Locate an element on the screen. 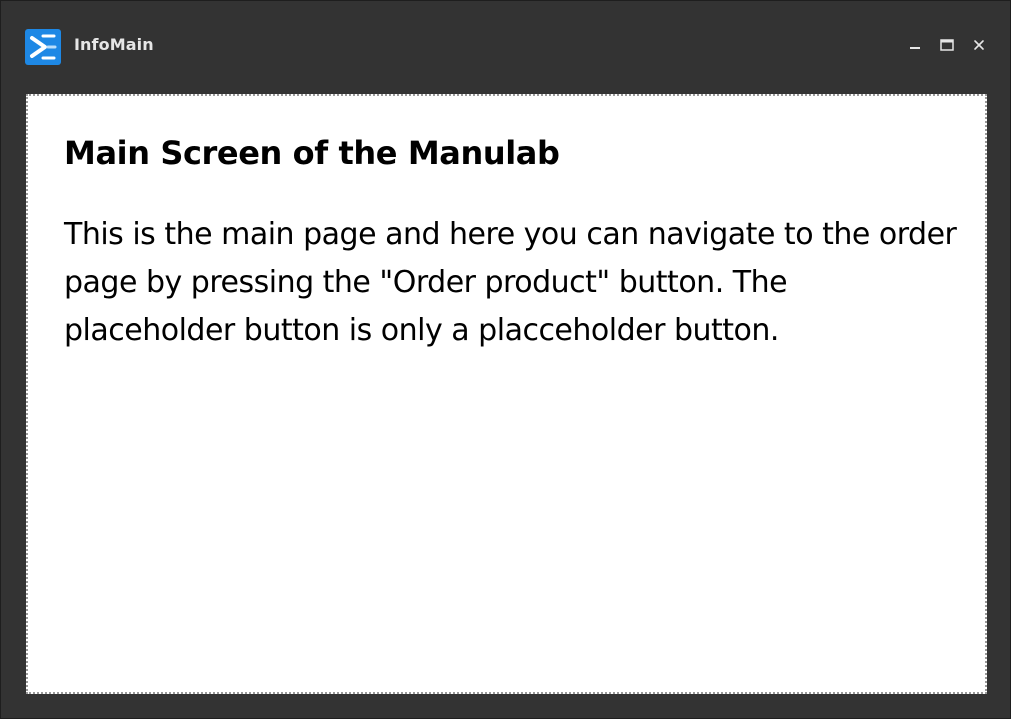  maximize-button is located at coordinates (947, 47).